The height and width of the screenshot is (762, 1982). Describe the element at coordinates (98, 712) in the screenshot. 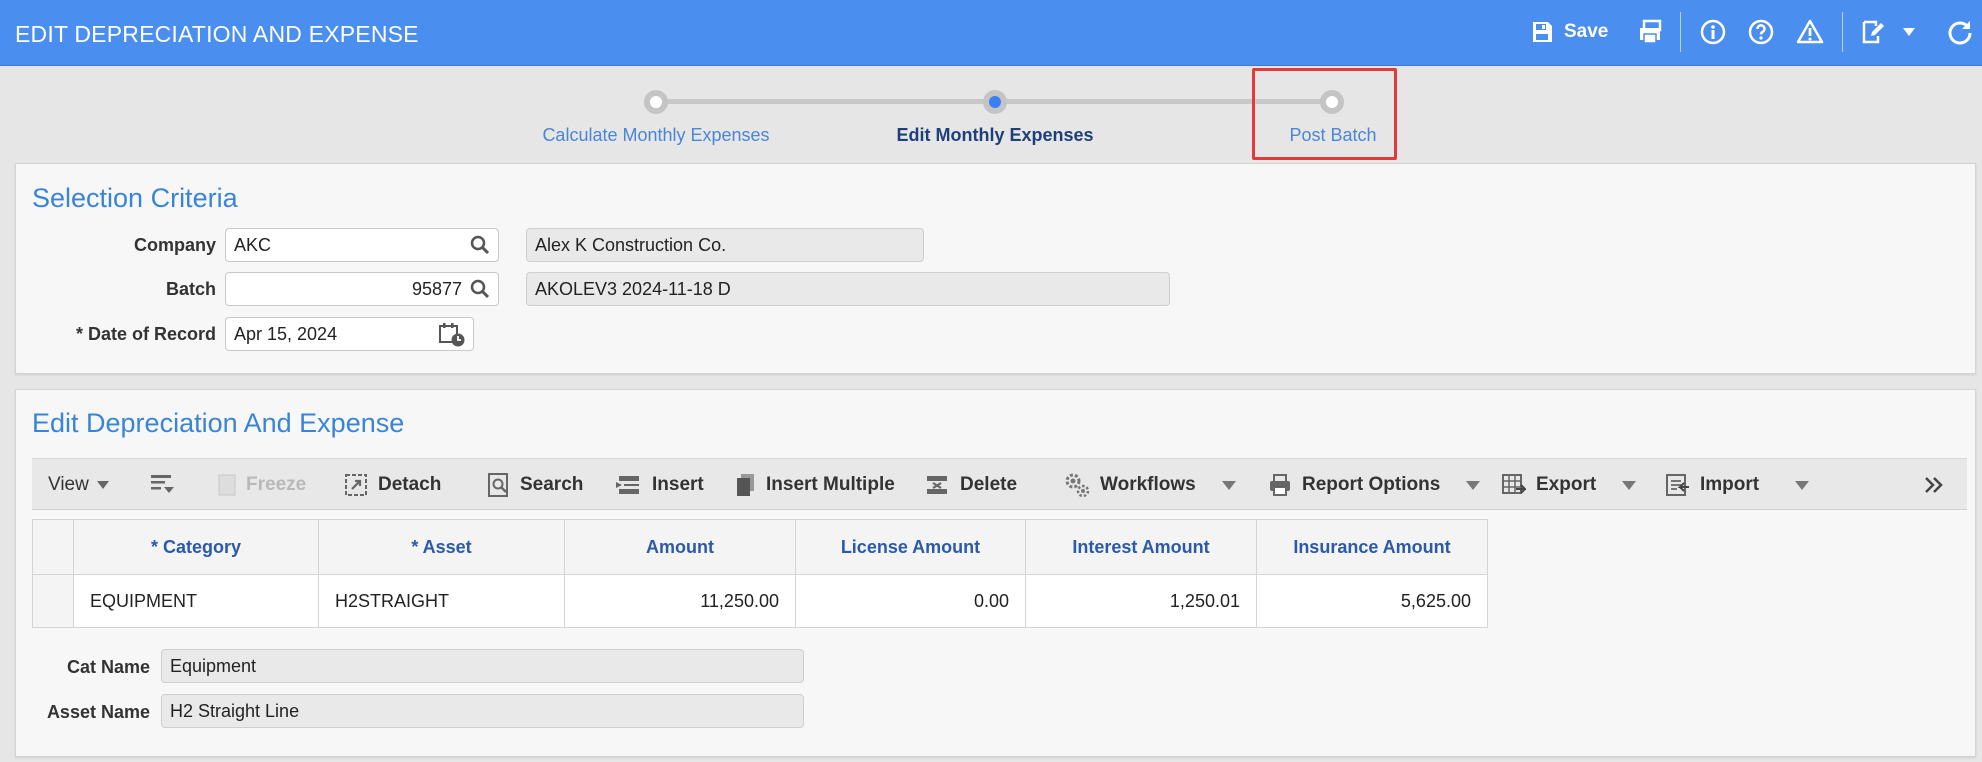

I see `asset-name-label: Asset Name` at that location.